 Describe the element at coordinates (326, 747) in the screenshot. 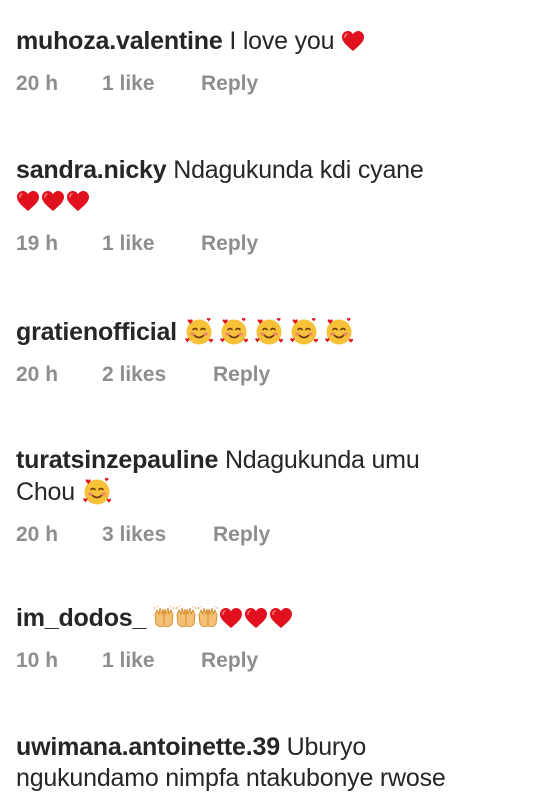

I see `comment-text-line-1: Uburyo` at that location.